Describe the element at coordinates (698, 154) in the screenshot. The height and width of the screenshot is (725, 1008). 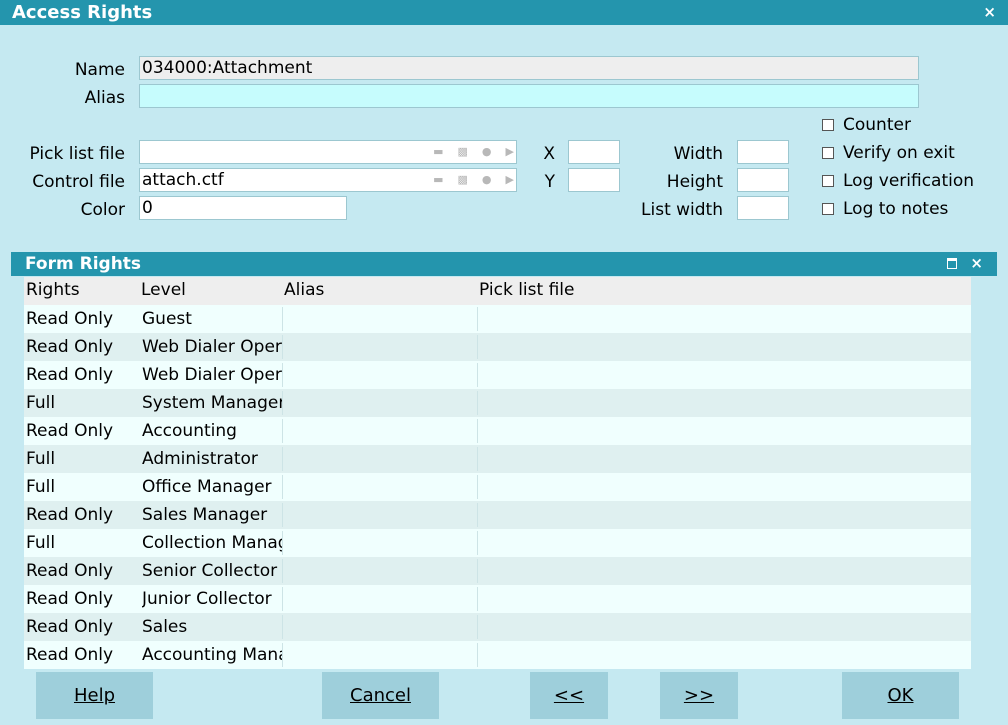
I see `width-label: Width` at that location.